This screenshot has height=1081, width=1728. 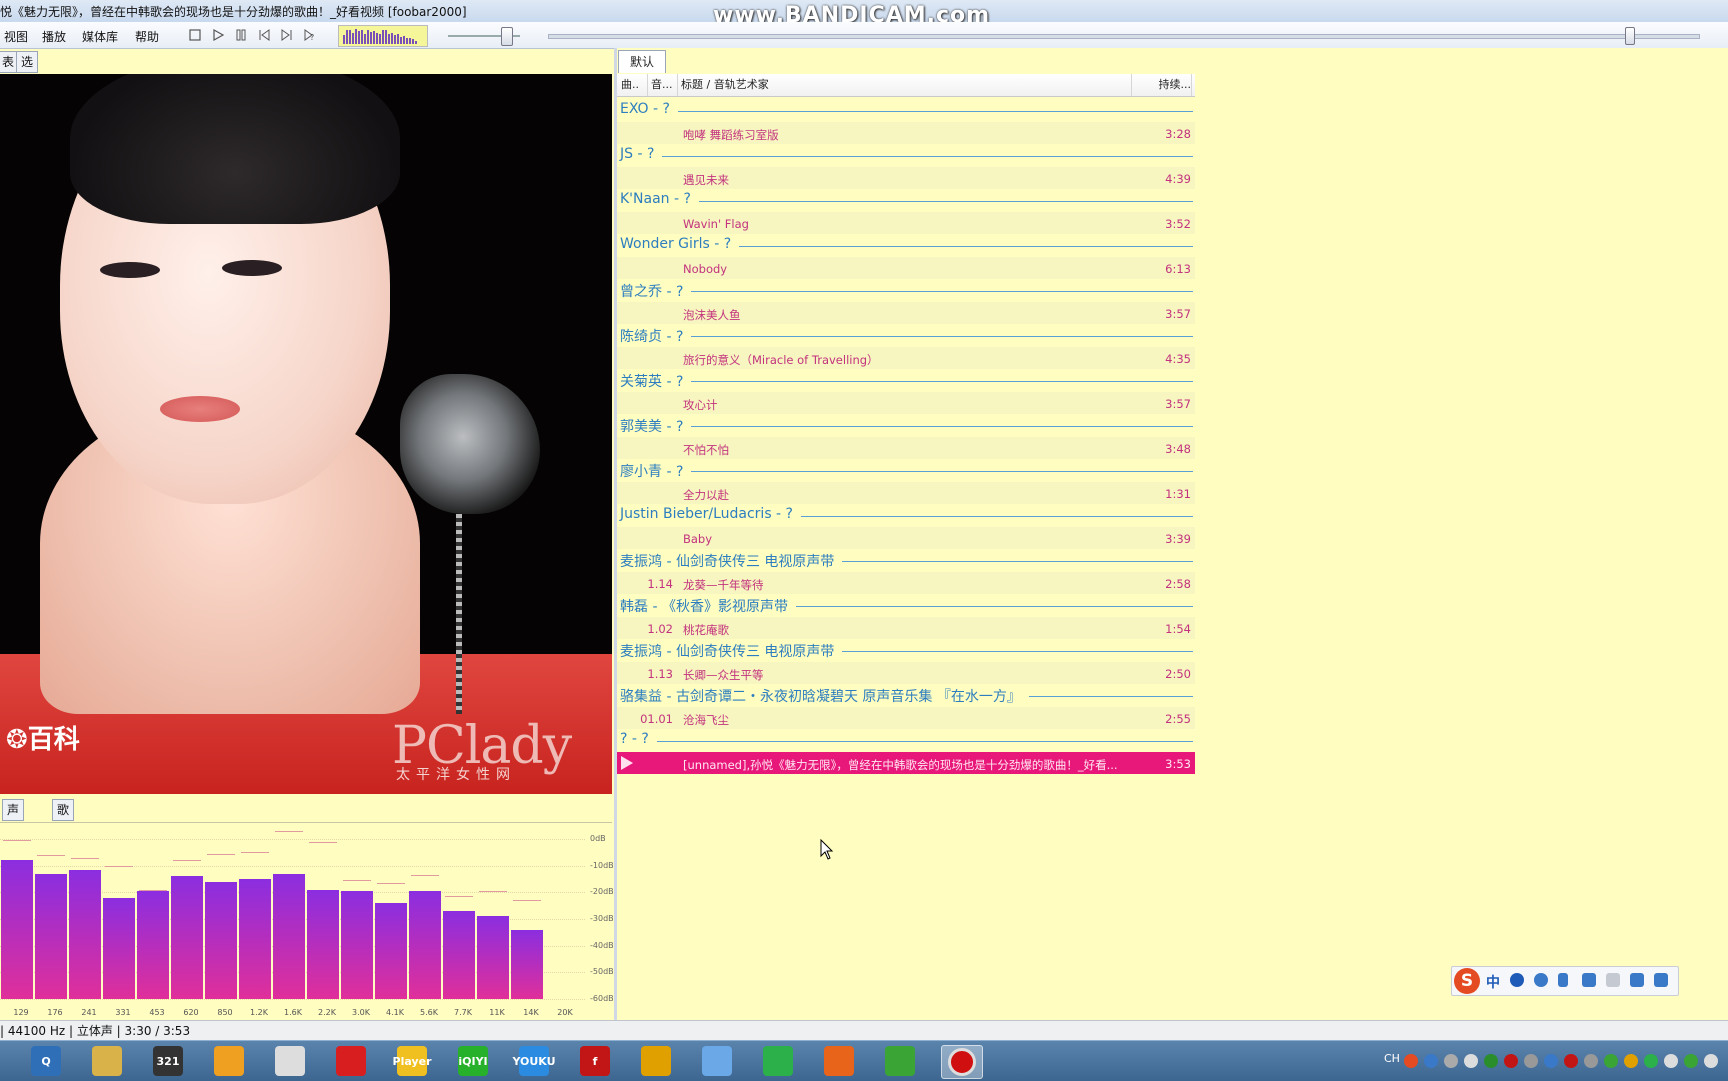 What do you see at coordinates (1541, 980) in the screenshot?
I see `emoji-icon` at bounding box center [1541, 980].